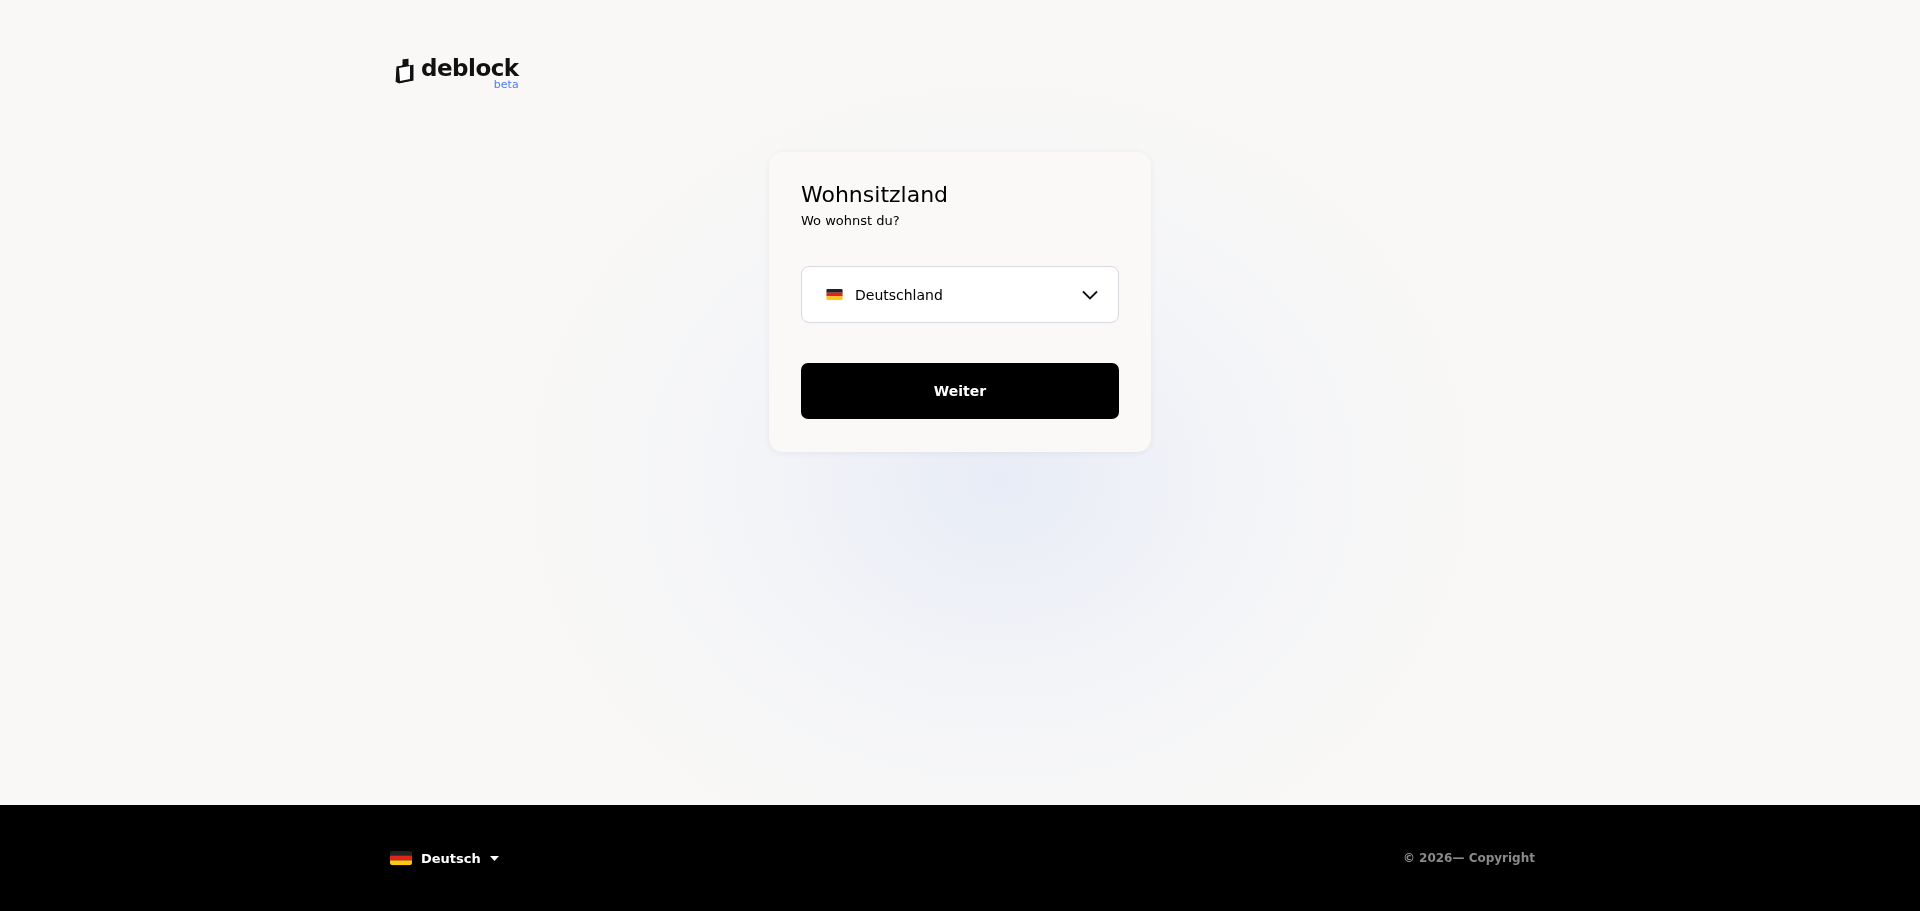 Image resolution: width=1920 pixels, height=911 pixels. I want to click on chevron-down-icon, so click(1090, 294).